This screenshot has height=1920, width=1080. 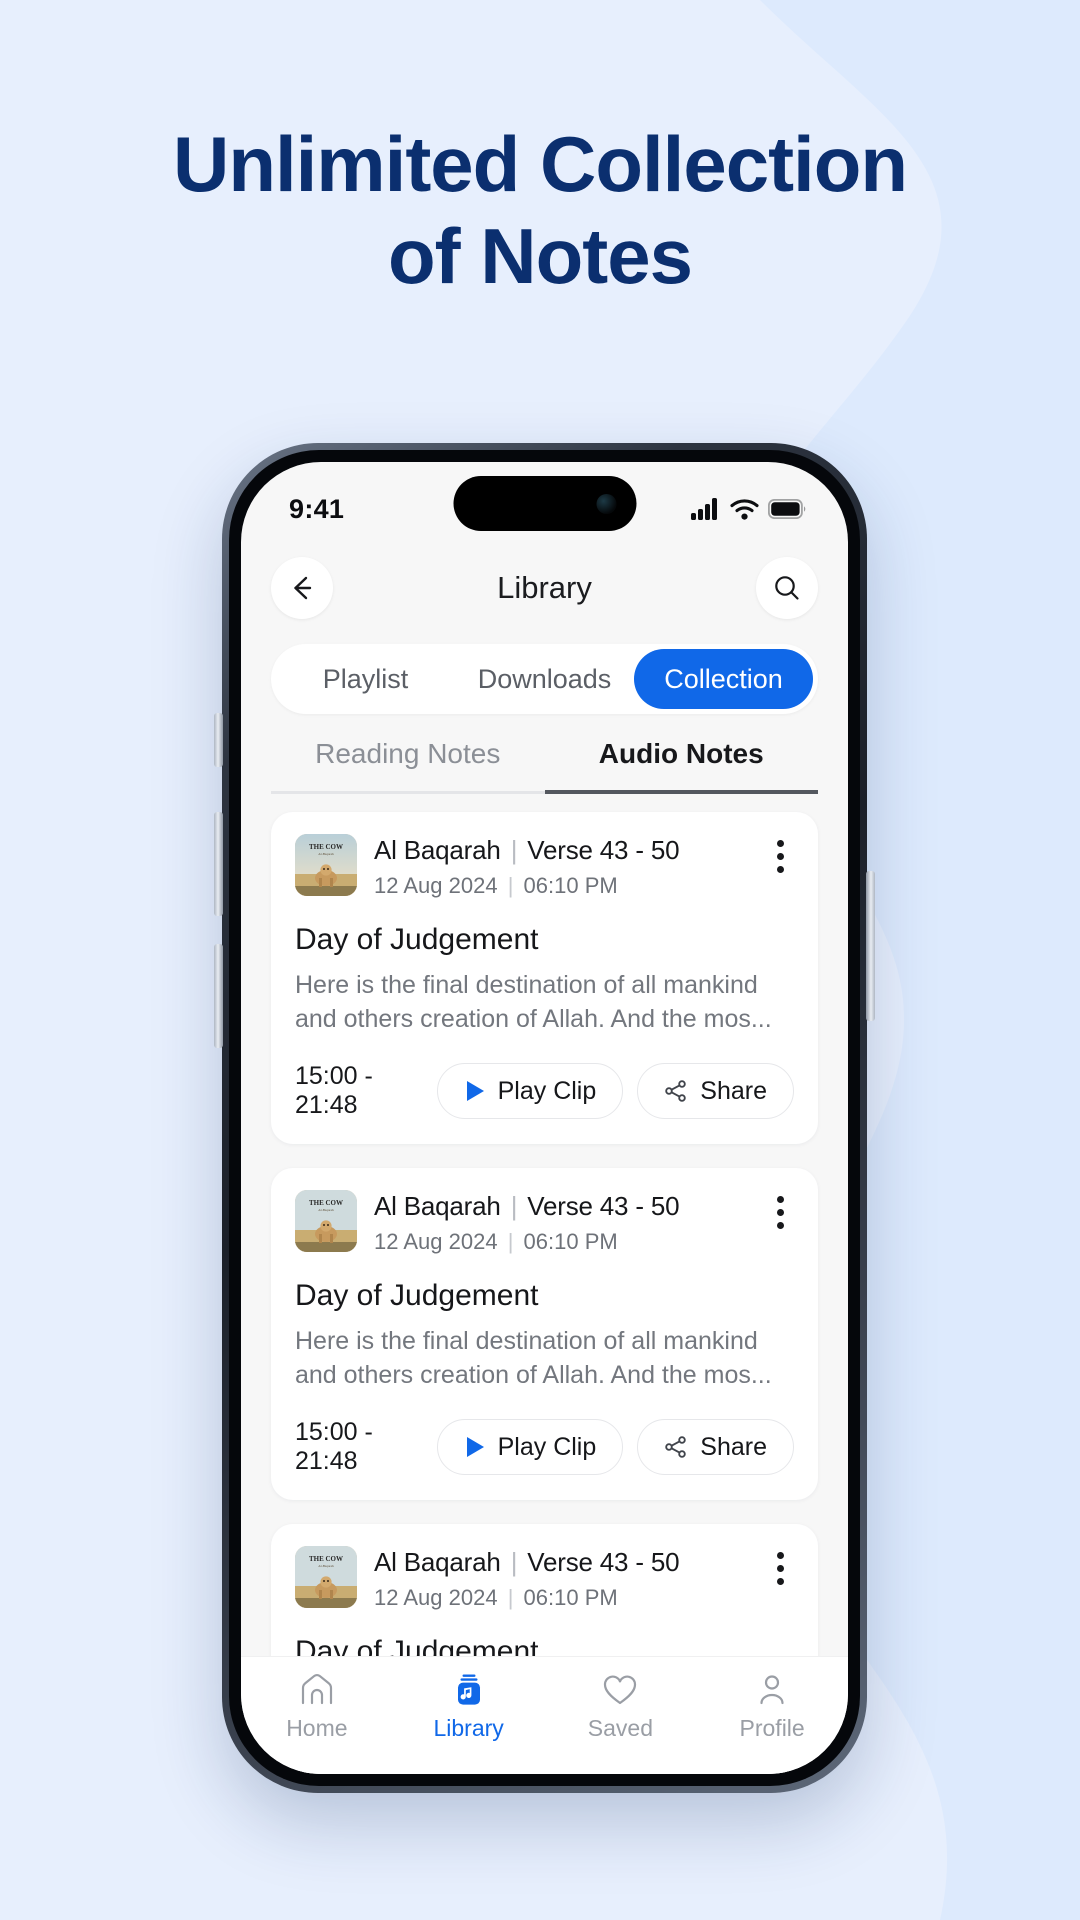 I want to click on arrow-left-icon, so click(x=303, y=588).